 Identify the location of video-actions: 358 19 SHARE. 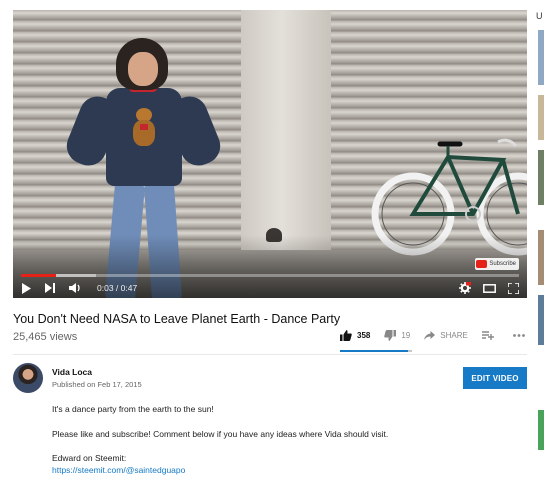
(435, 335).